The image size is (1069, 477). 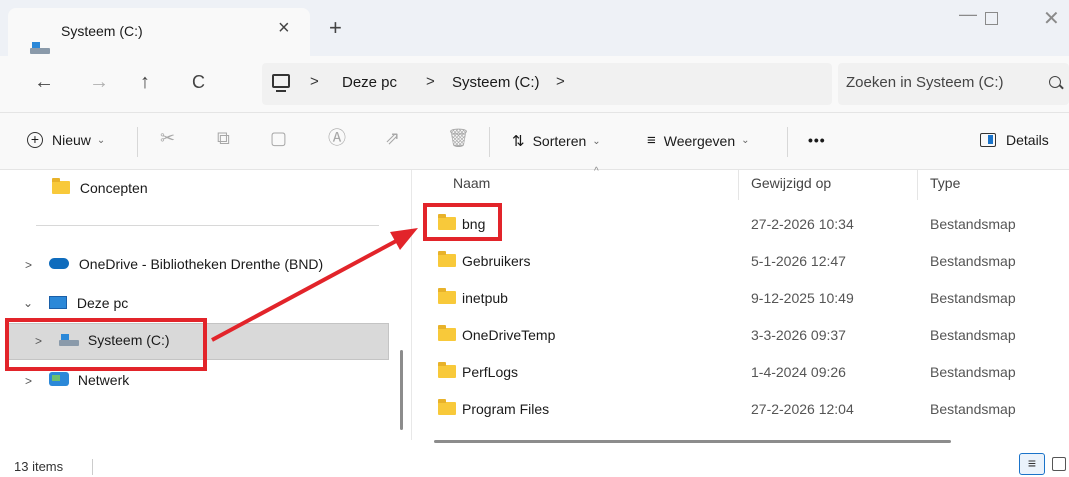 What do you see at coordinates (113, 188) in the screenshot?
I see `nav-item-label: Concepten` at bounding box center [113, 188].